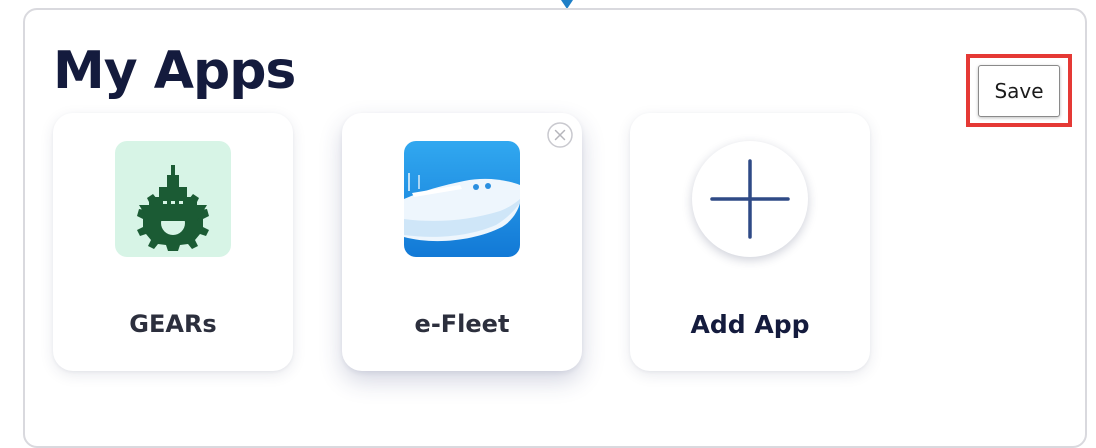 The image size is (1096, 448). I want to click on plus-icon, so click(750, 199).